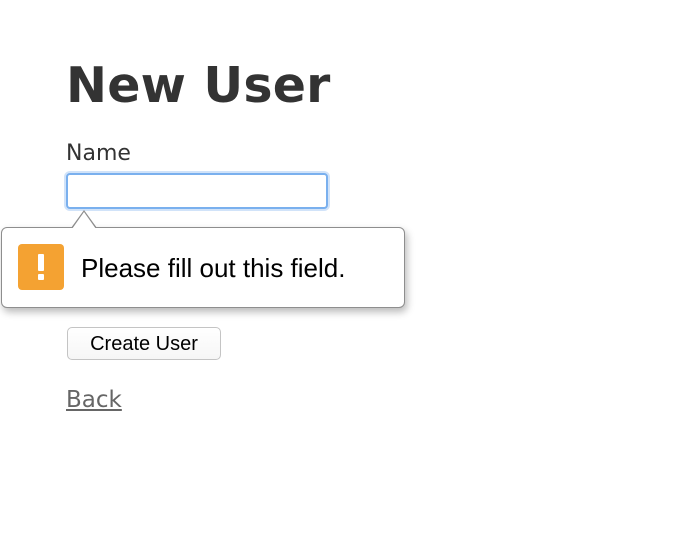  I want to click on tooltip-arrow-inner, so click(84, 220).